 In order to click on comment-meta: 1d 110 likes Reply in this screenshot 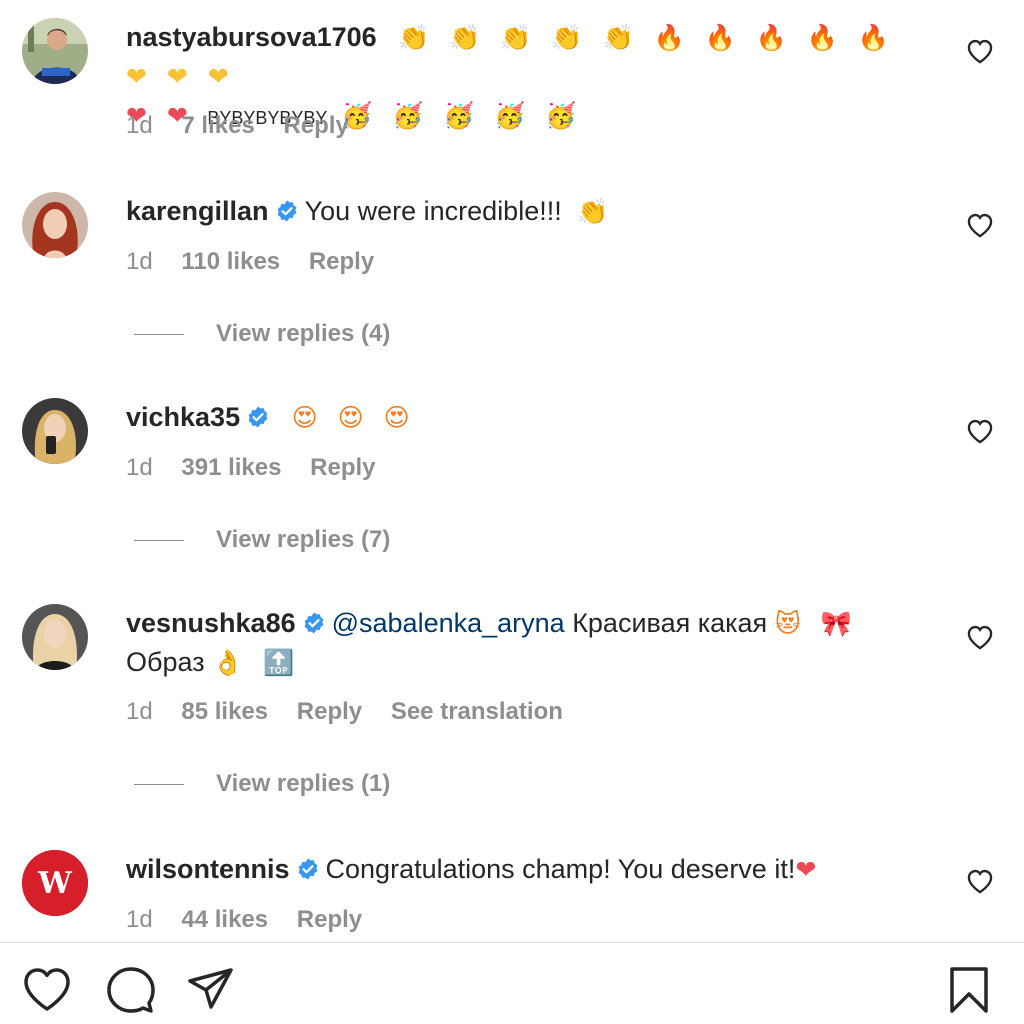, I will do `click(261, 262)`.